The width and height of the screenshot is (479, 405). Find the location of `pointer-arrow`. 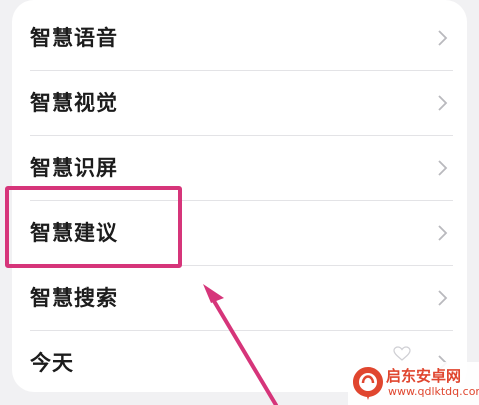

pointer-arrow is located at coordinates (240, 344).